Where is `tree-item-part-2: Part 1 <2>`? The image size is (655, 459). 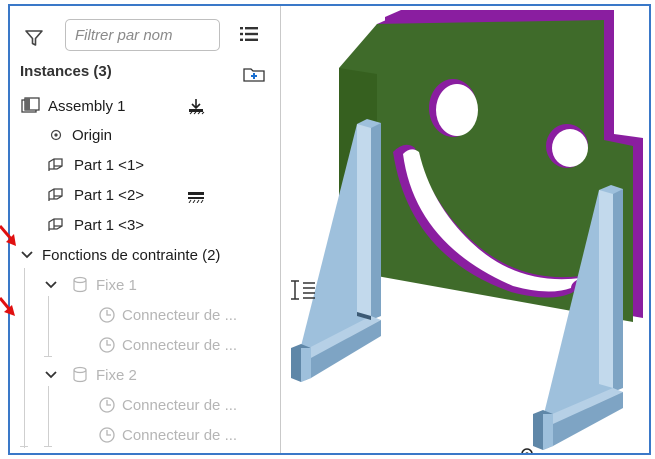 tree-item-part-2: Part 1 <2> is located at coordinates (95, 195).